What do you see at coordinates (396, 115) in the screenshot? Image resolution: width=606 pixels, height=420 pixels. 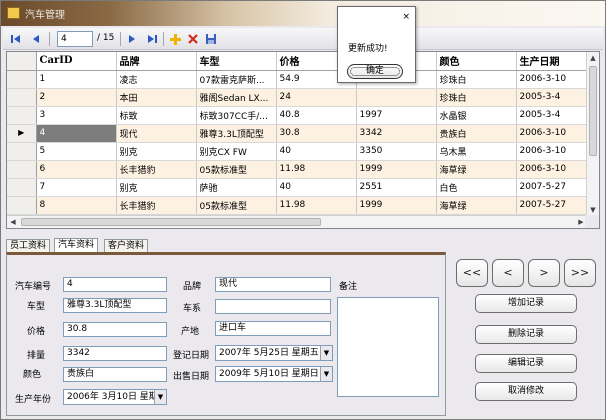 I see `table-cell: 1997` at bounding box center [396, 115].